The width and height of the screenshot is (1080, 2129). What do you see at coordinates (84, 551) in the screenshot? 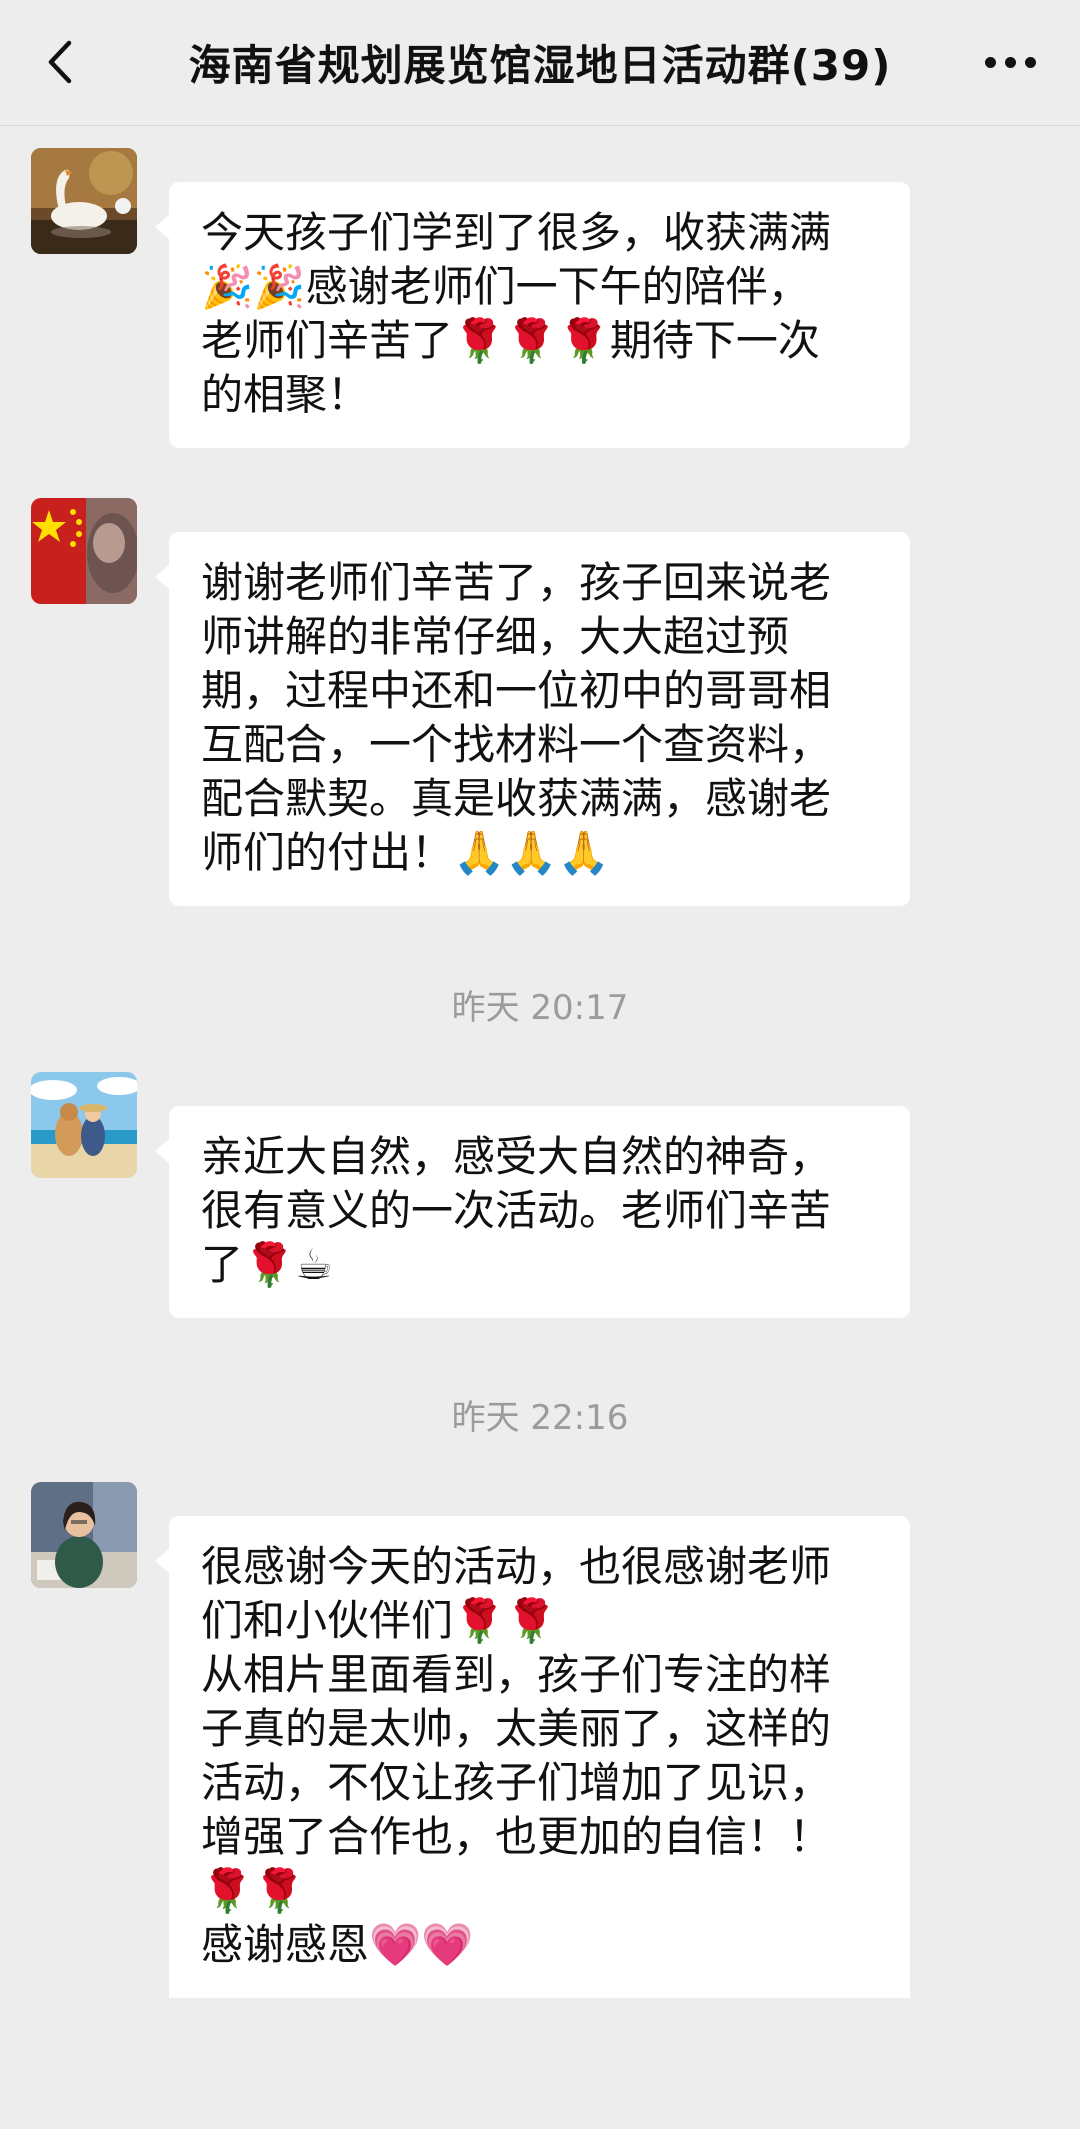
I see `flag-avatar` at bounding box center [84, 551].